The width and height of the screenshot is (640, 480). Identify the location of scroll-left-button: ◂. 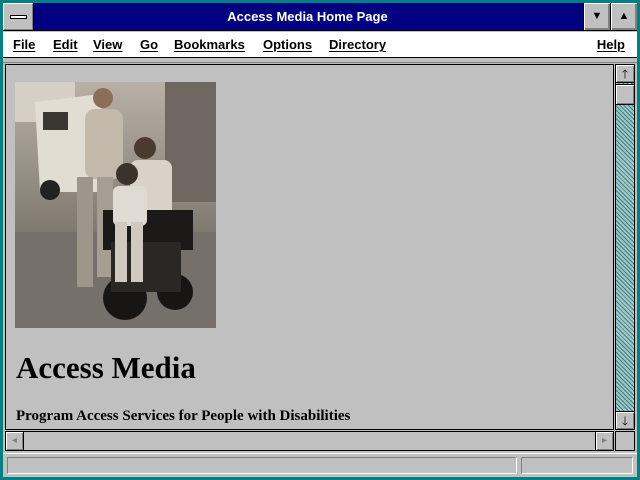
(15, 441).